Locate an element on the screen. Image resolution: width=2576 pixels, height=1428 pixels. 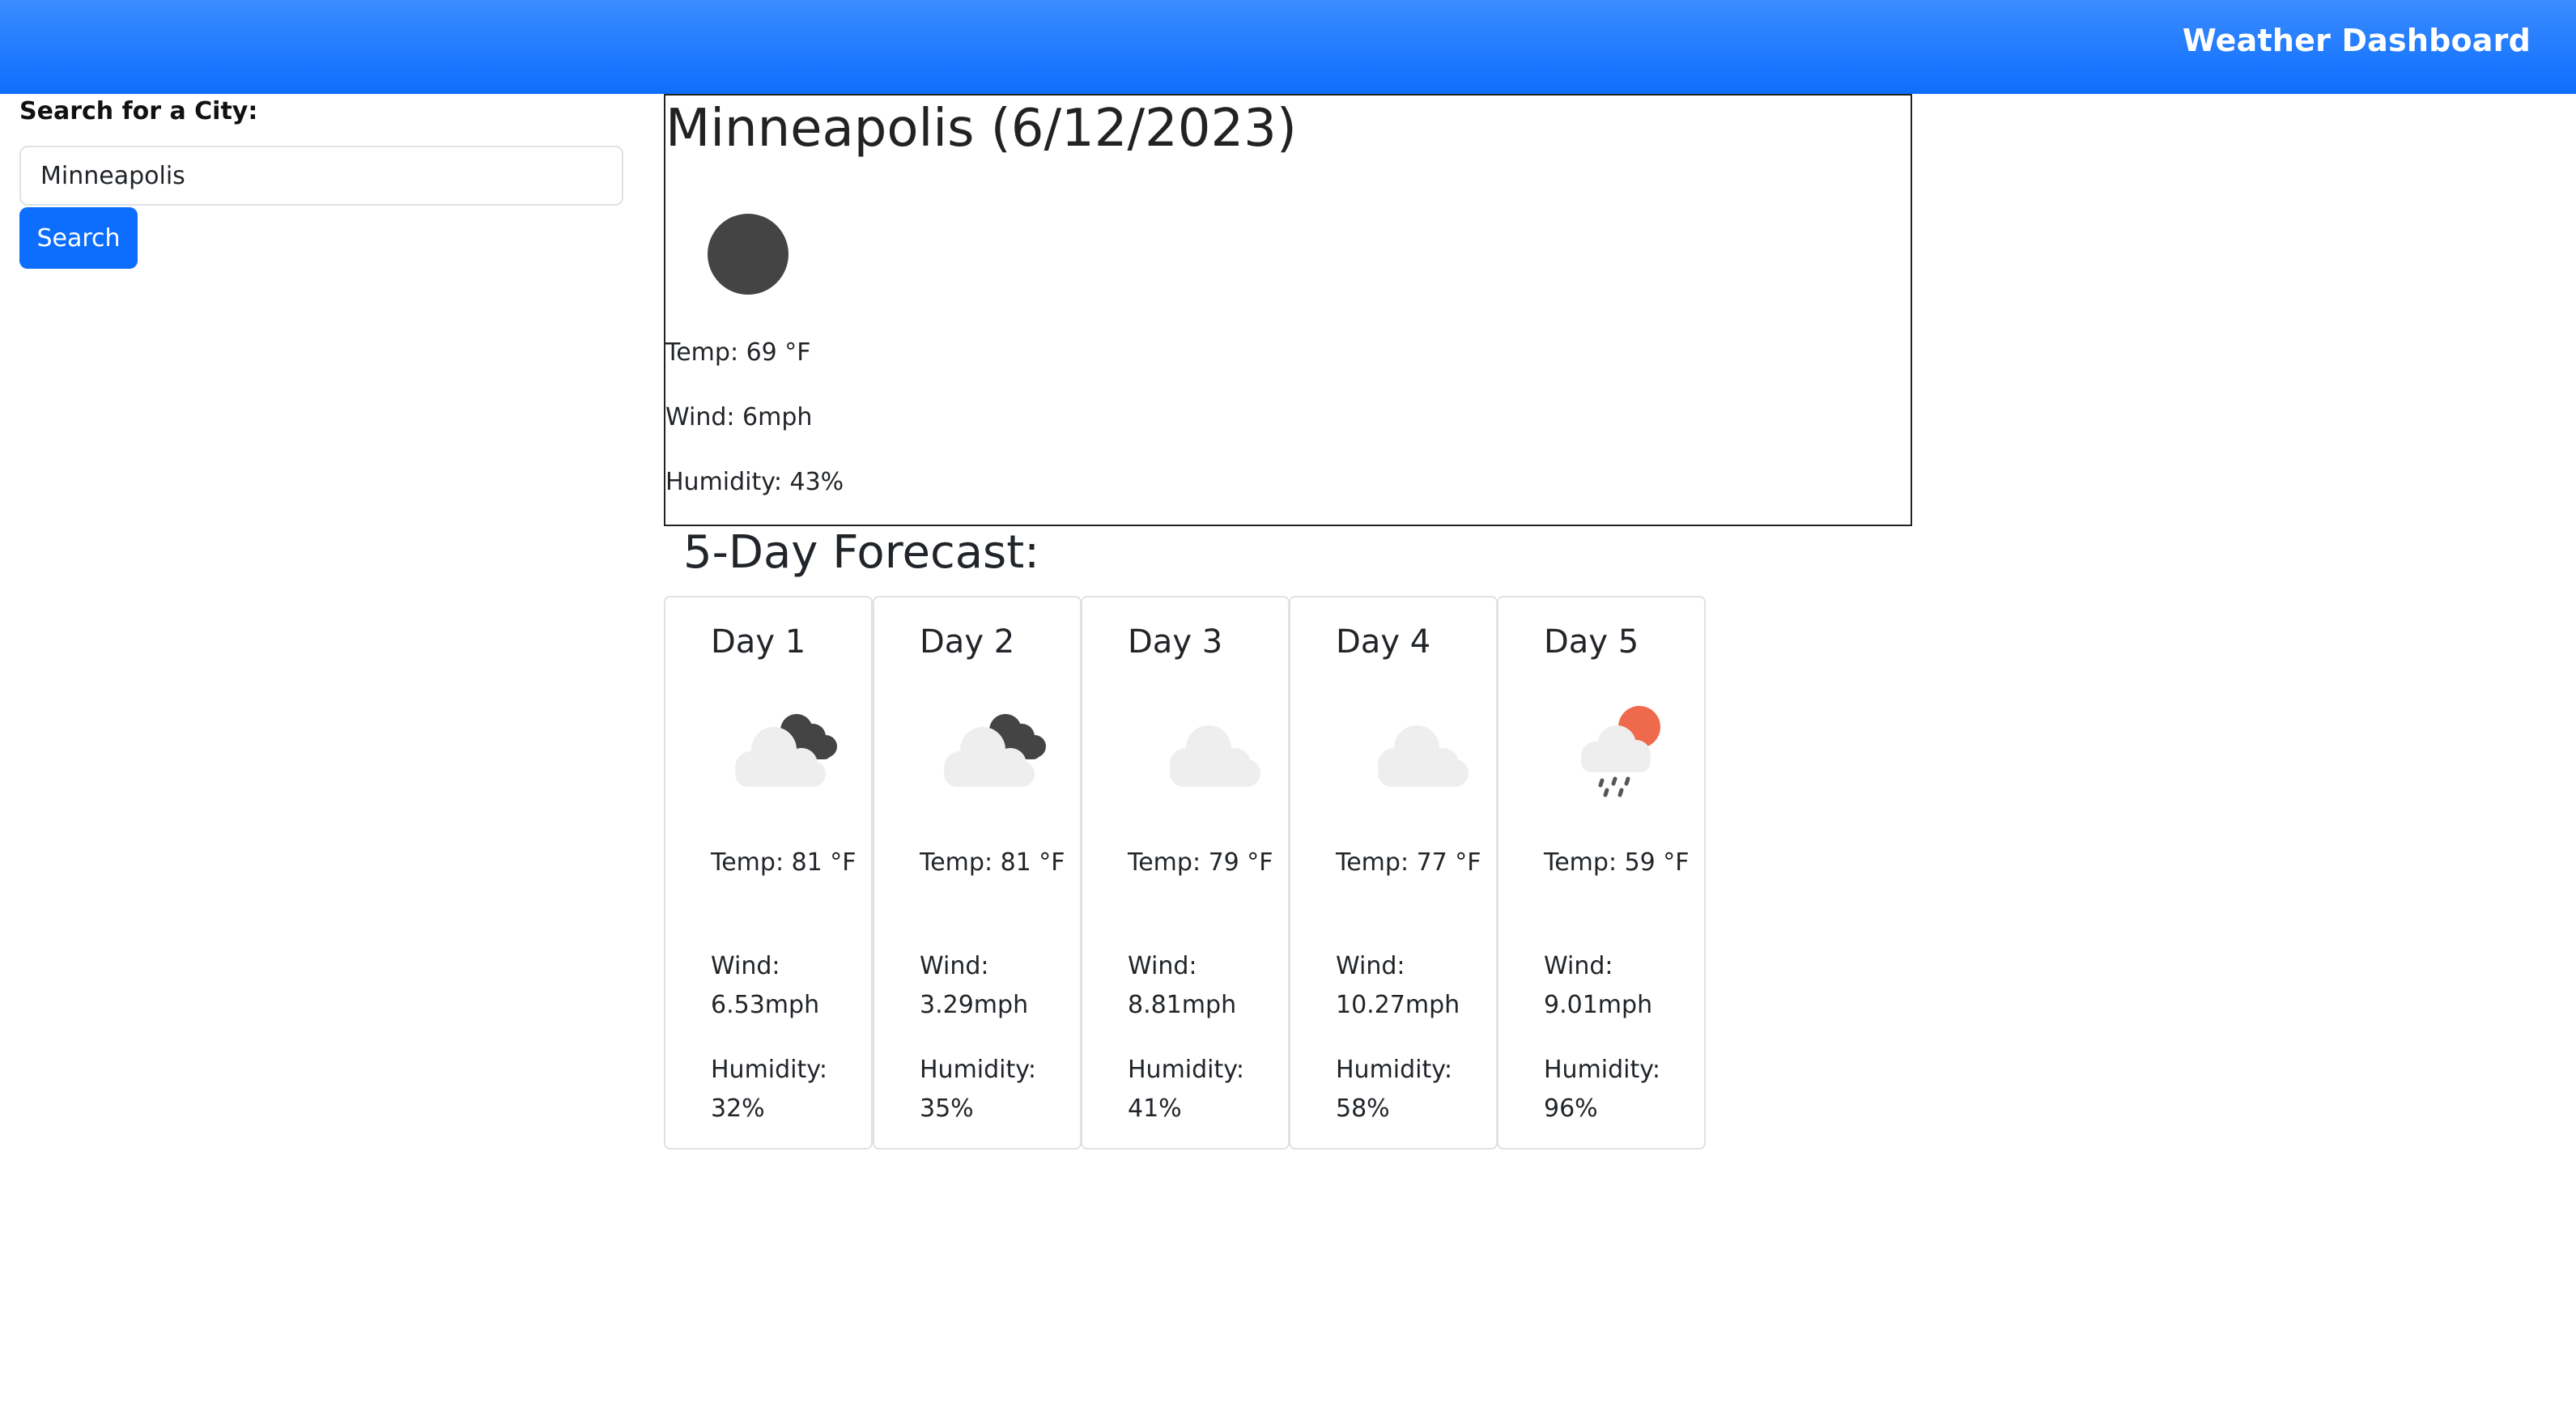
forecast-temp: Temp: 59 °F is located at coordinates (1617, 862).